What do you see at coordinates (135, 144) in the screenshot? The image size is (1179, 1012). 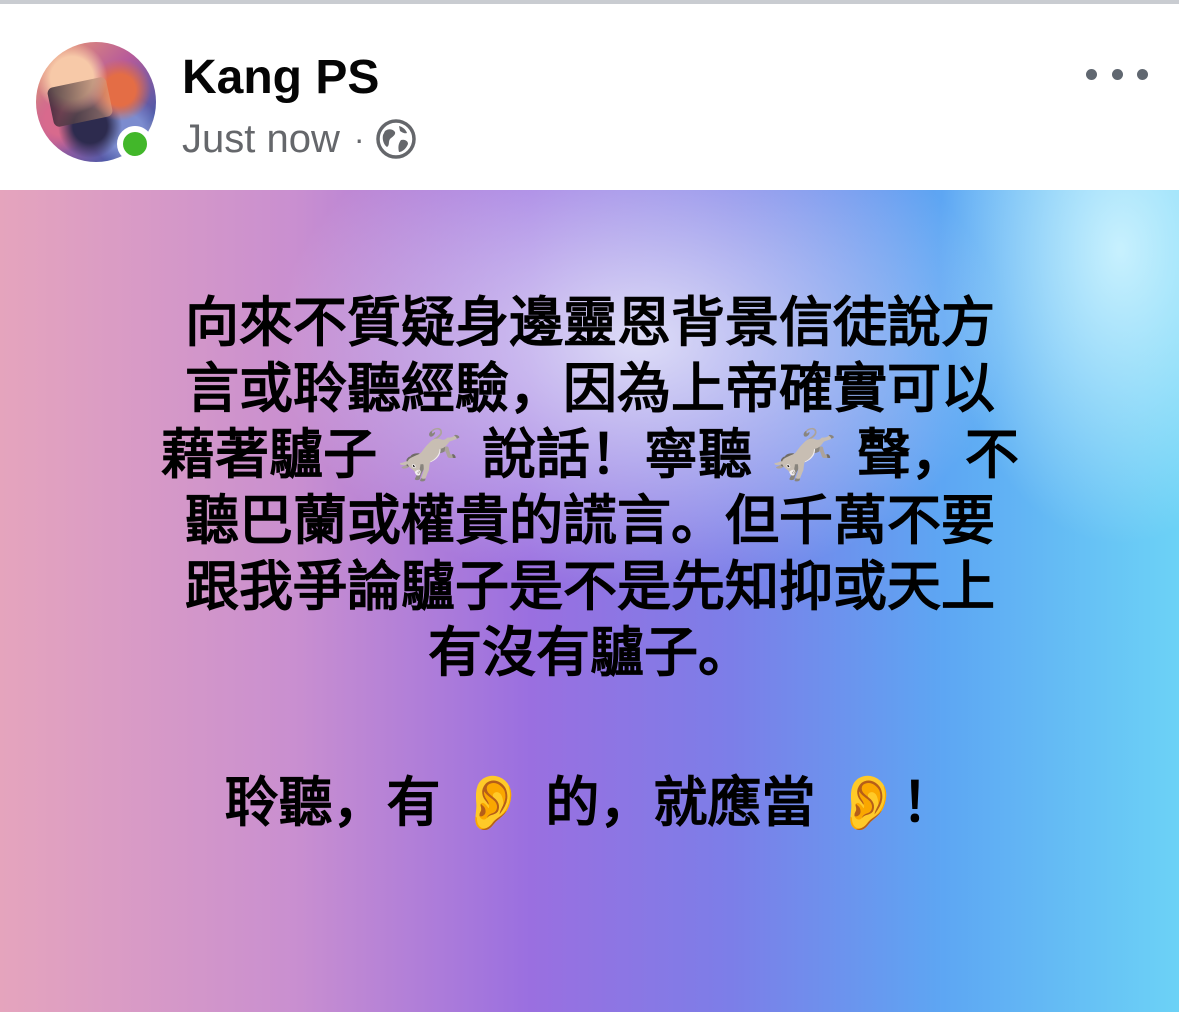 I see `online-status-indicator` at bounding box center [135, 144].